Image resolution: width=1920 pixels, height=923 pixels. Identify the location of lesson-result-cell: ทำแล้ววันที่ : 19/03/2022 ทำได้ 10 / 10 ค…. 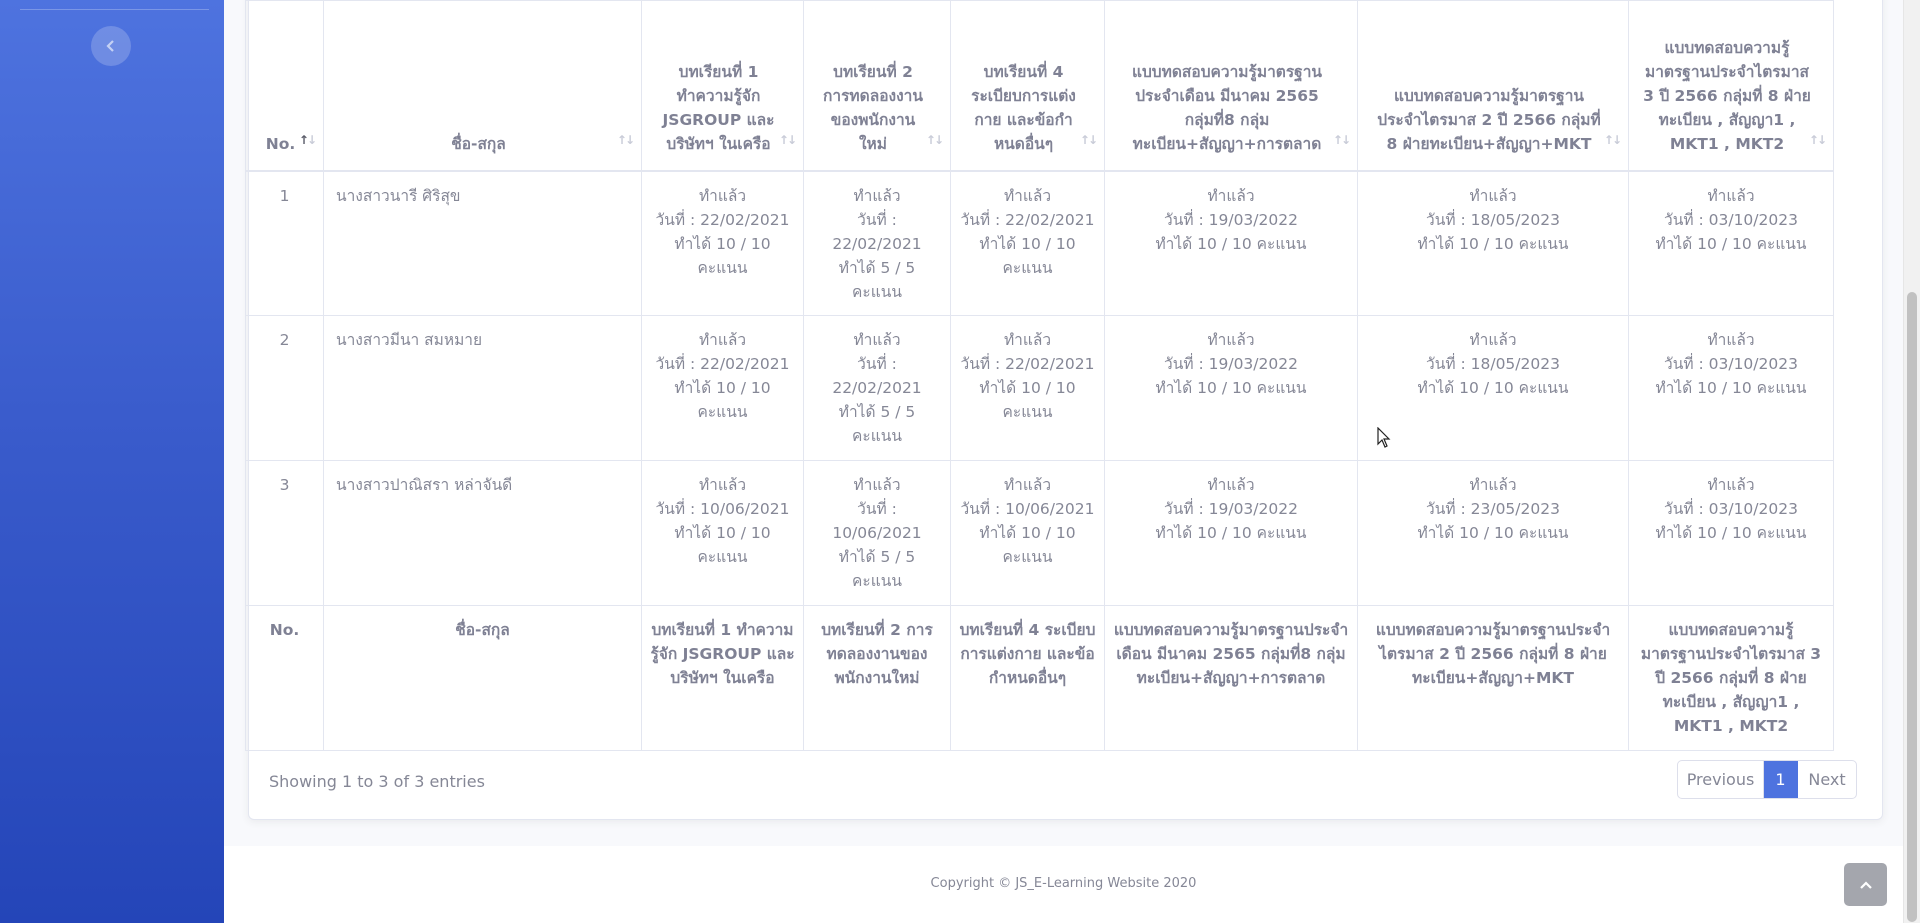
(1231, 533).